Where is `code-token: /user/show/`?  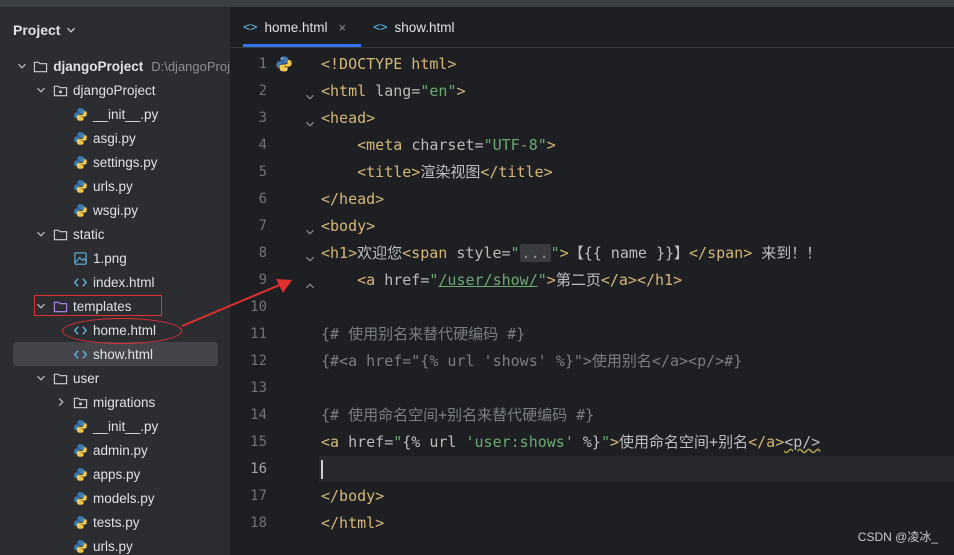 code-token: /user/show/ is located at coordinates (488, 280).